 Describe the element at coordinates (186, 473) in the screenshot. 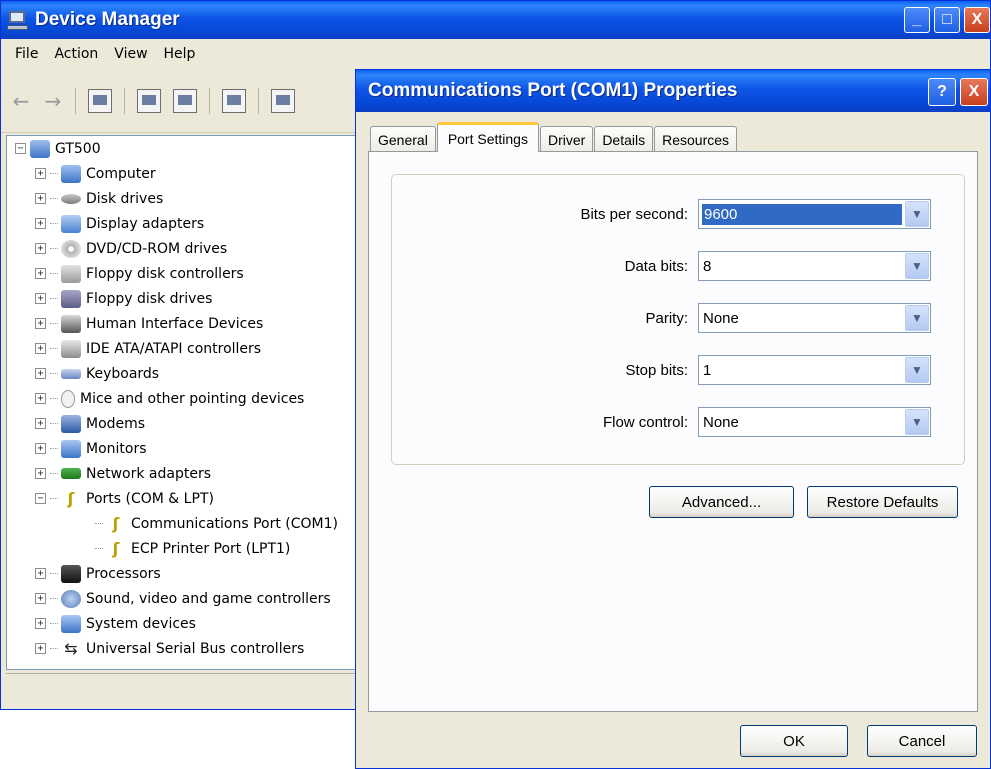

I see `tree-item: + Network adapters` at that location.